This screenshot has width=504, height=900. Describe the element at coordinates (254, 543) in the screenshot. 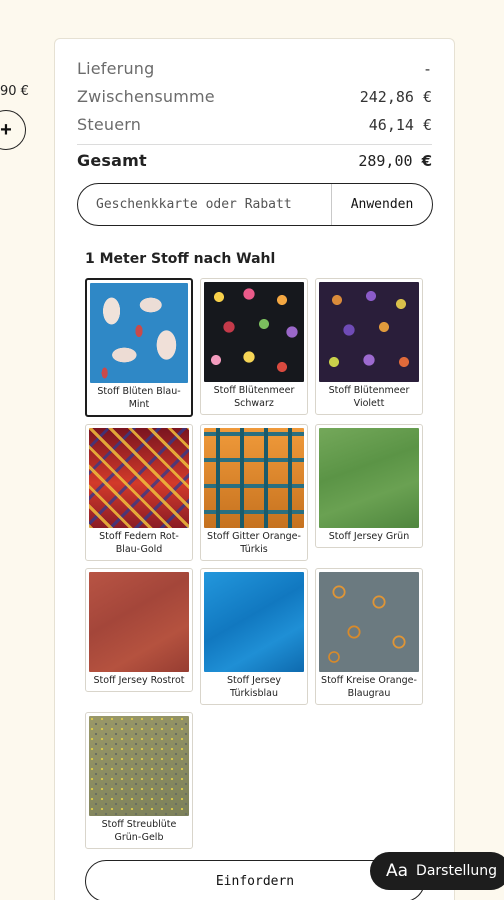

I see `fabric-option-label: Stoff Gitter Orange-Türkis` at that location.